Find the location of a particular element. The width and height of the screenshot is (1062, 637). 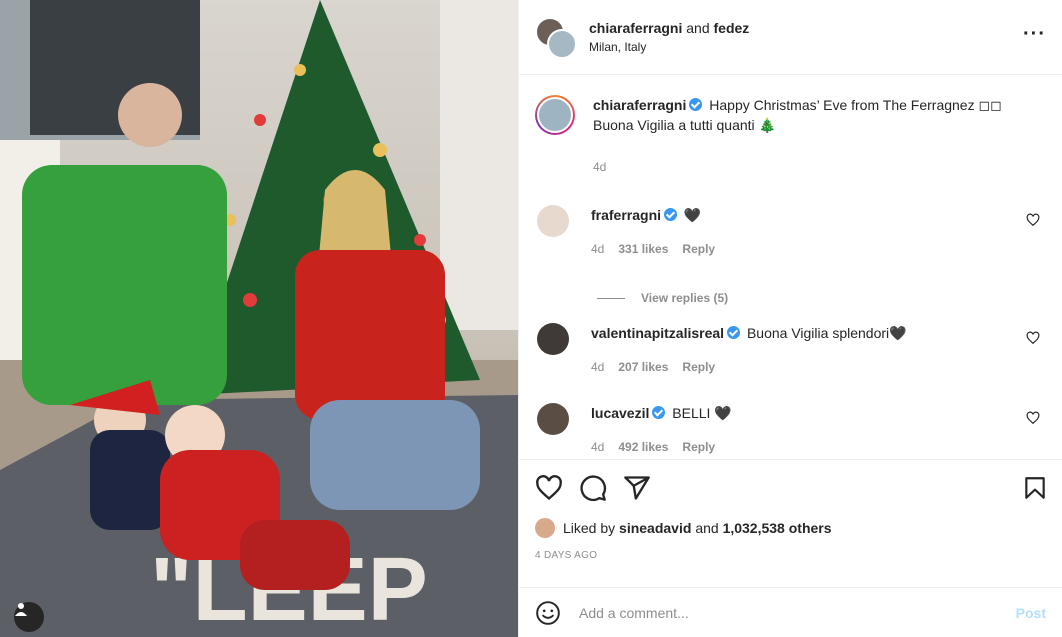

username-link: lucavezil is located at coordinates (620, 413).